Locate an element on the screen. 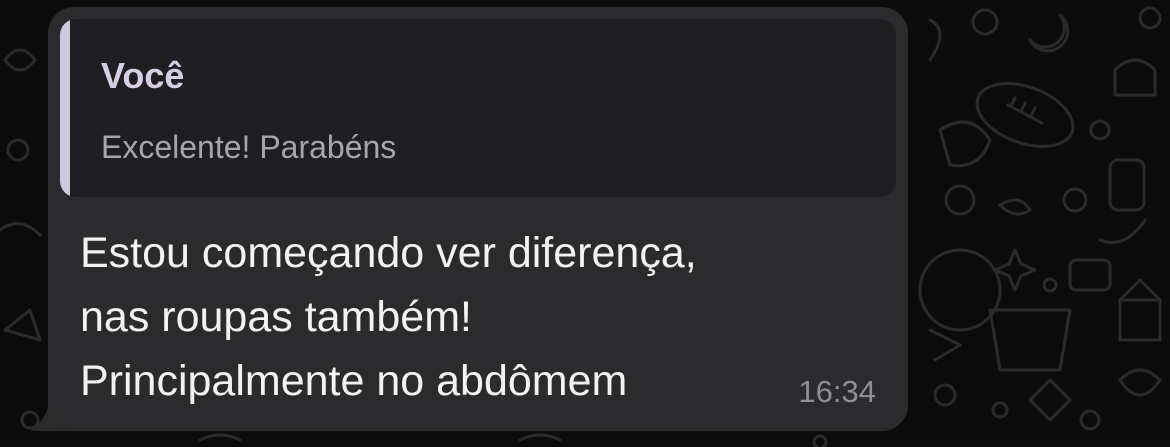 The width and height of the screenshot is (1170, 447). message-line: nas roupas também! is located at coordinates (276, 317).